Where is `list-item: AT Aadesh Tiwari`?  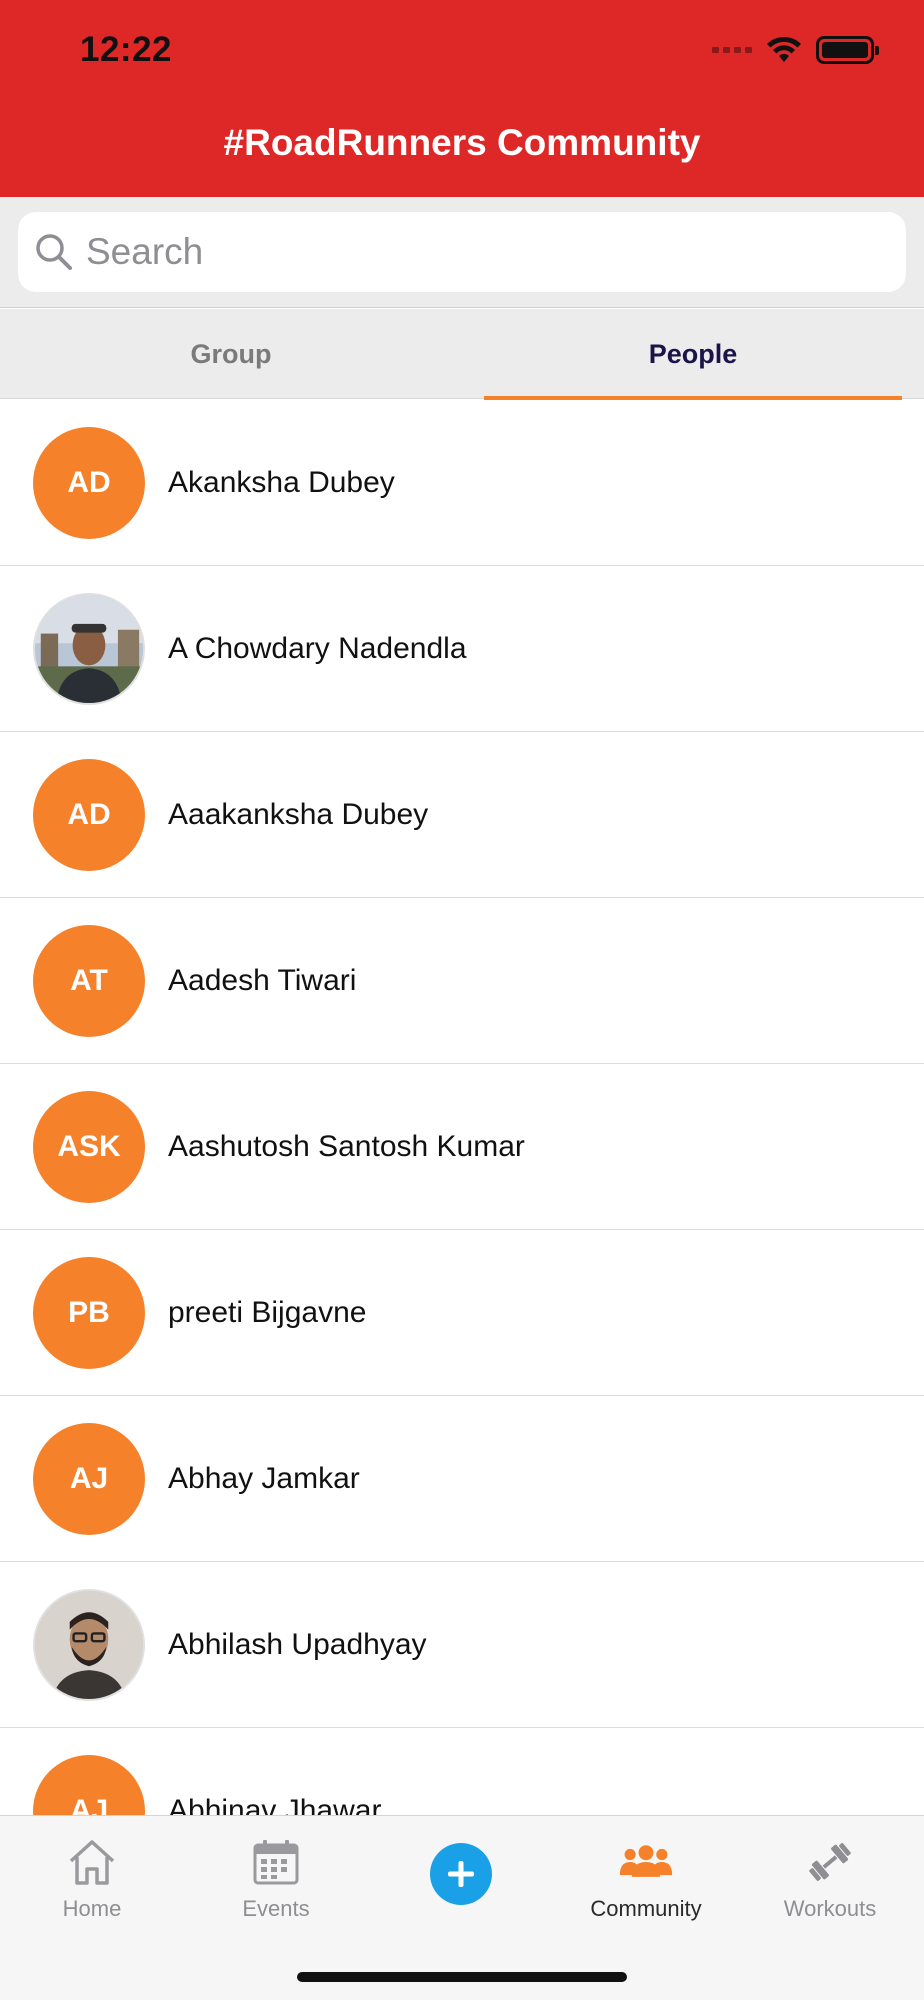 list-item: AT Aadesh Tiwari is located at coordinates (462, 981).